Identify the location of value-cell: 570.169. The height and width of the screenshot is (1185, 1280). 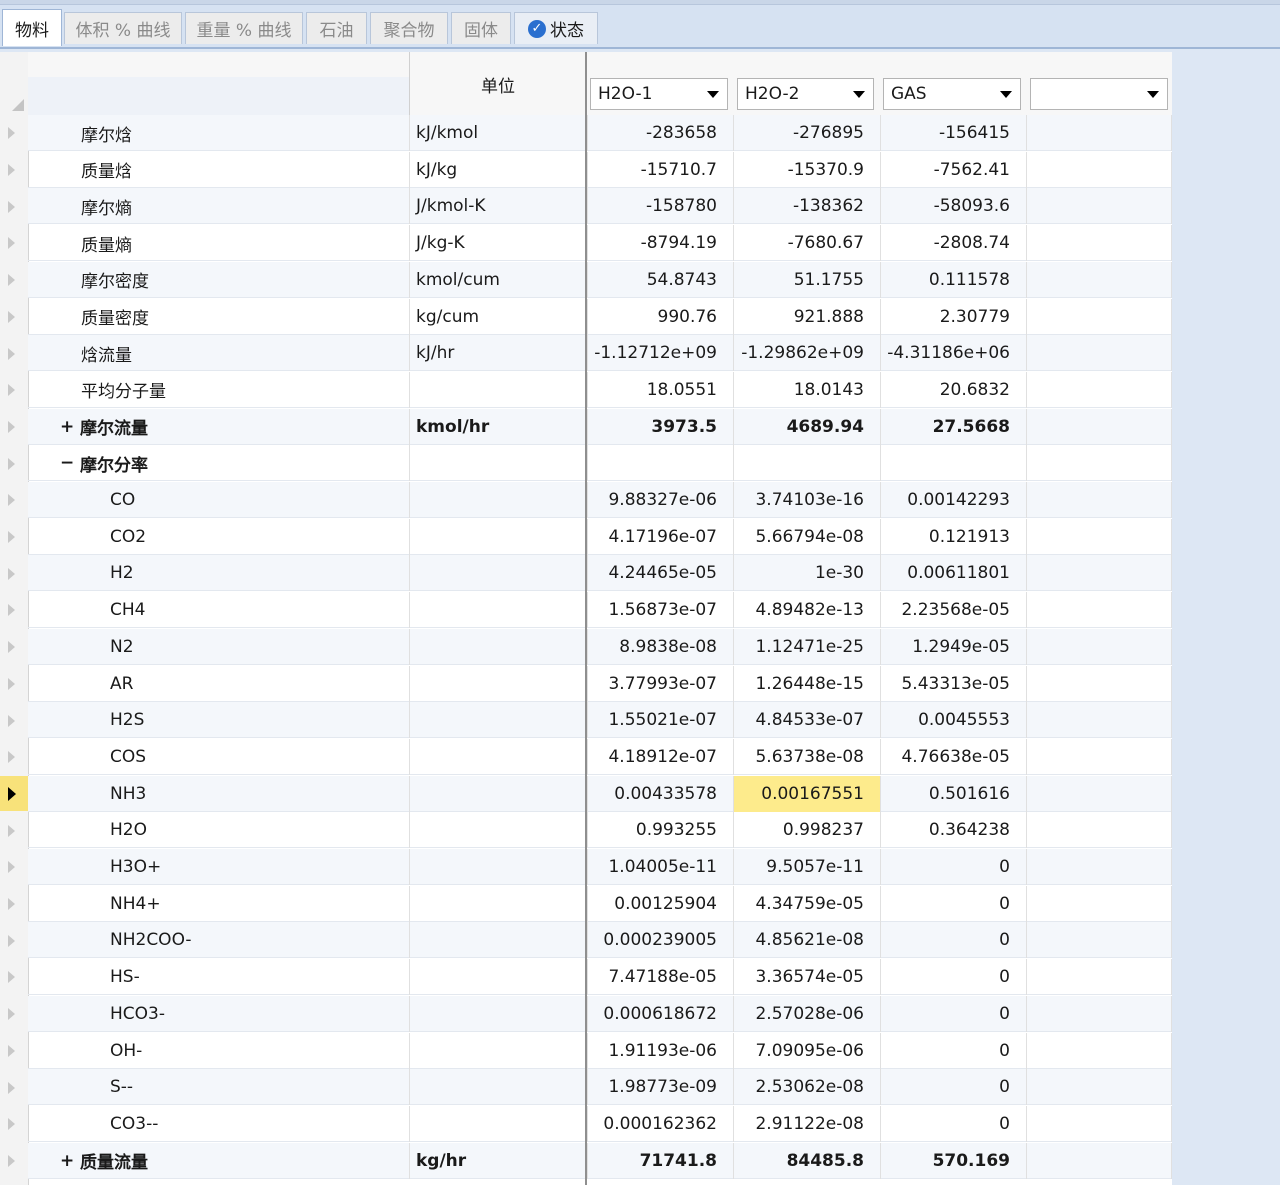
(953, 1160).